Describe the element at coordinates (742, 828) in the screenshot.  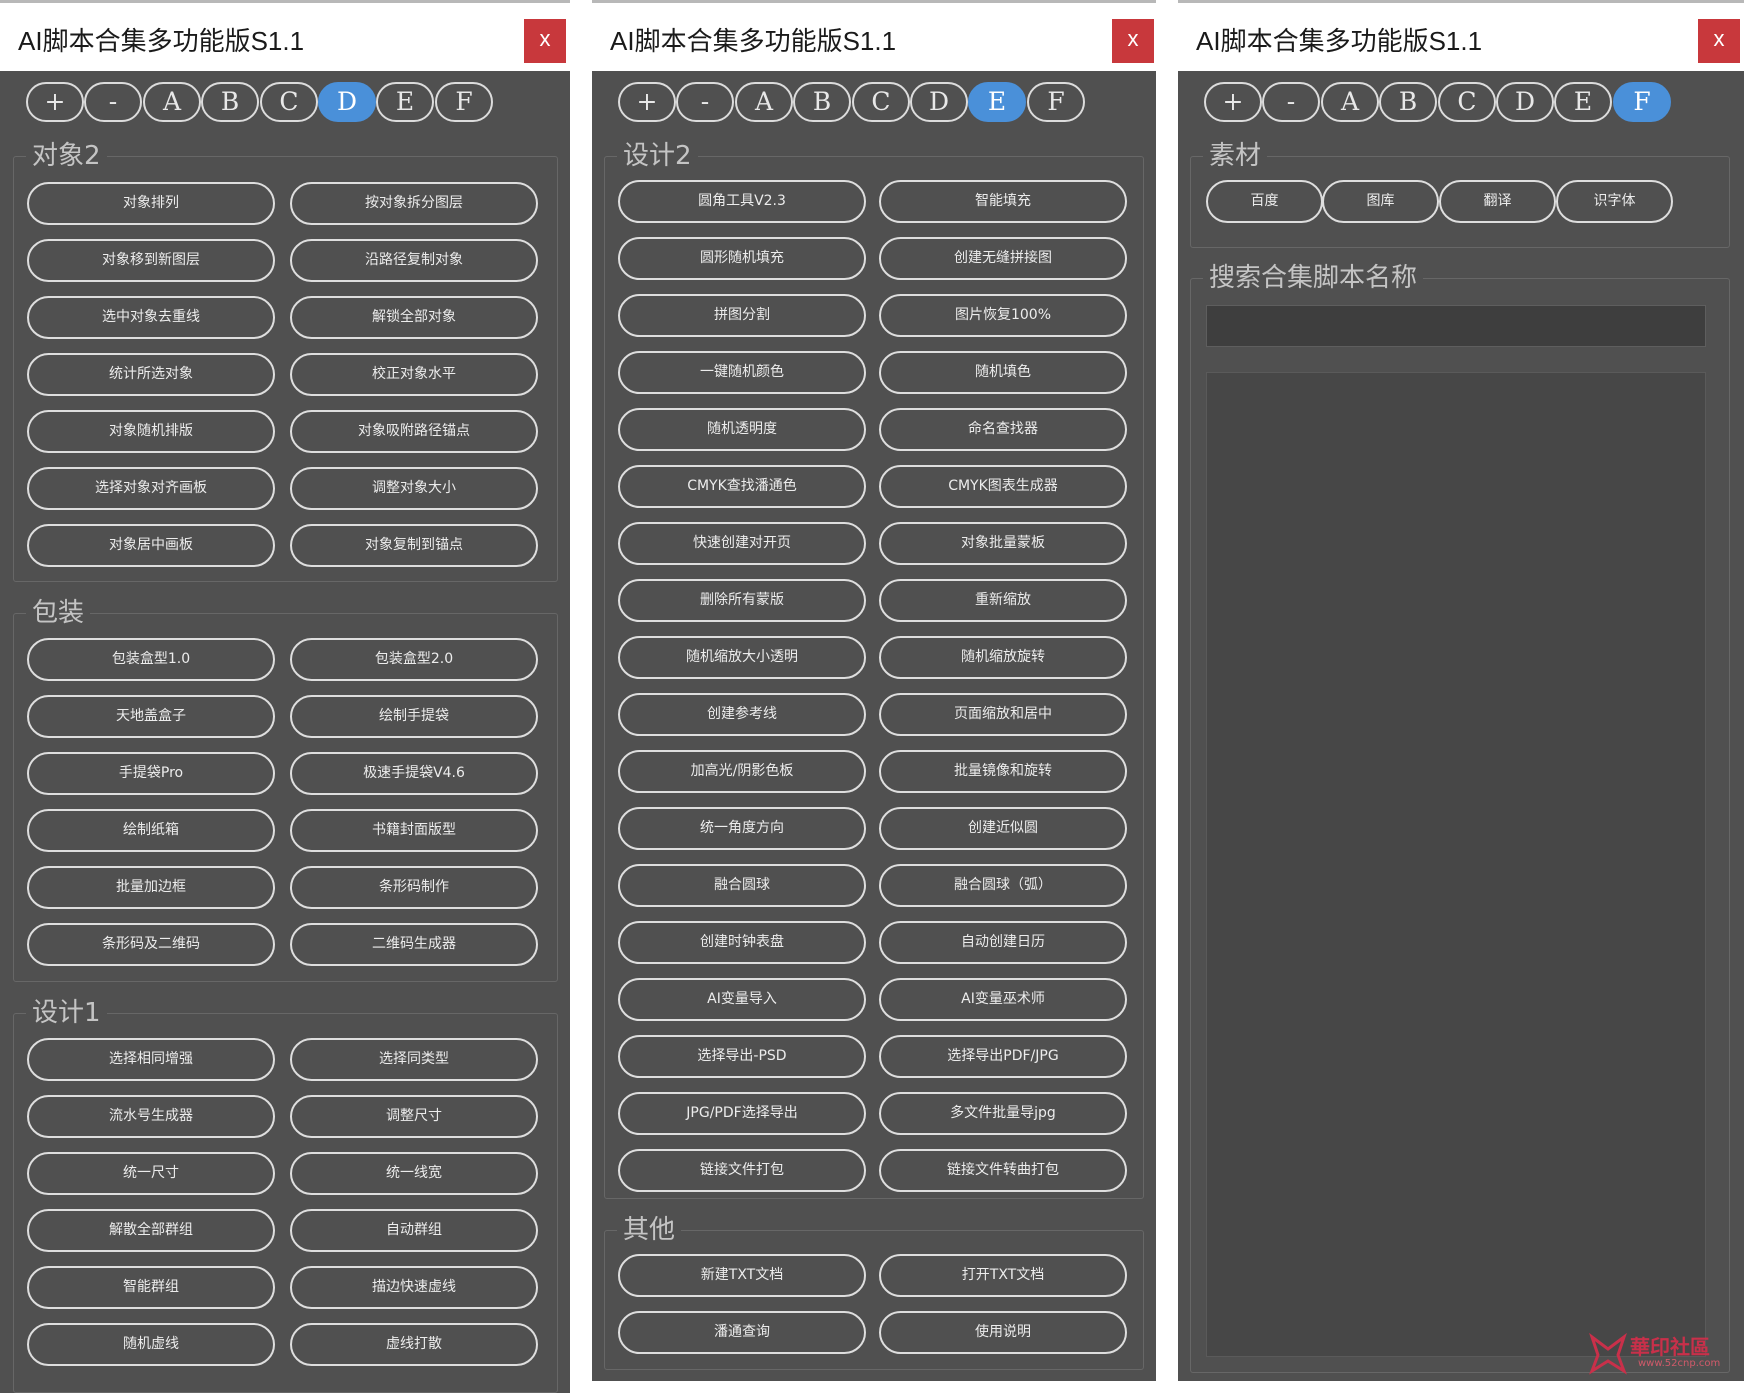
I see `script-button: 统一角度方向` at that location.